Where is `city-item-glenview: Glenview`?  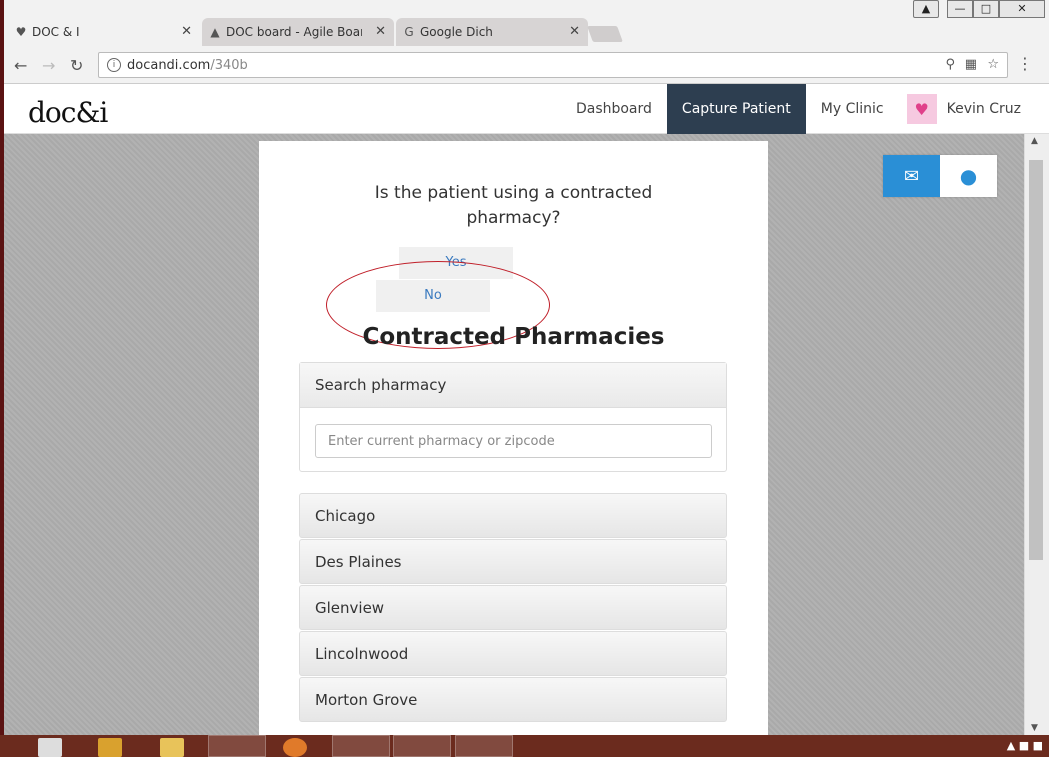 city-item-glenview: Glenview is located at coordinates (513, 607).